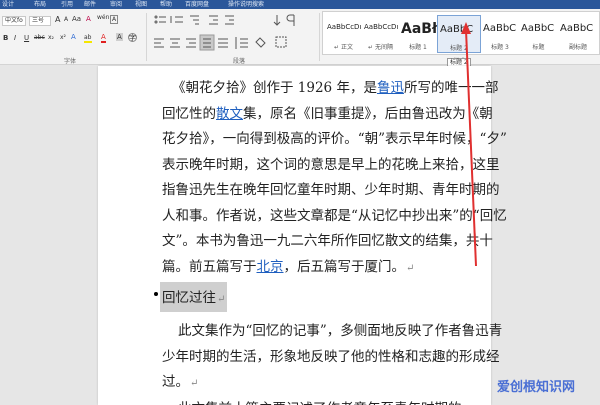 This screenshot has width=600, height=405. What do you see at coordinates (469, 144) in the screenshot?
I see `annotation-arrow` at bounding box center [469, 144].